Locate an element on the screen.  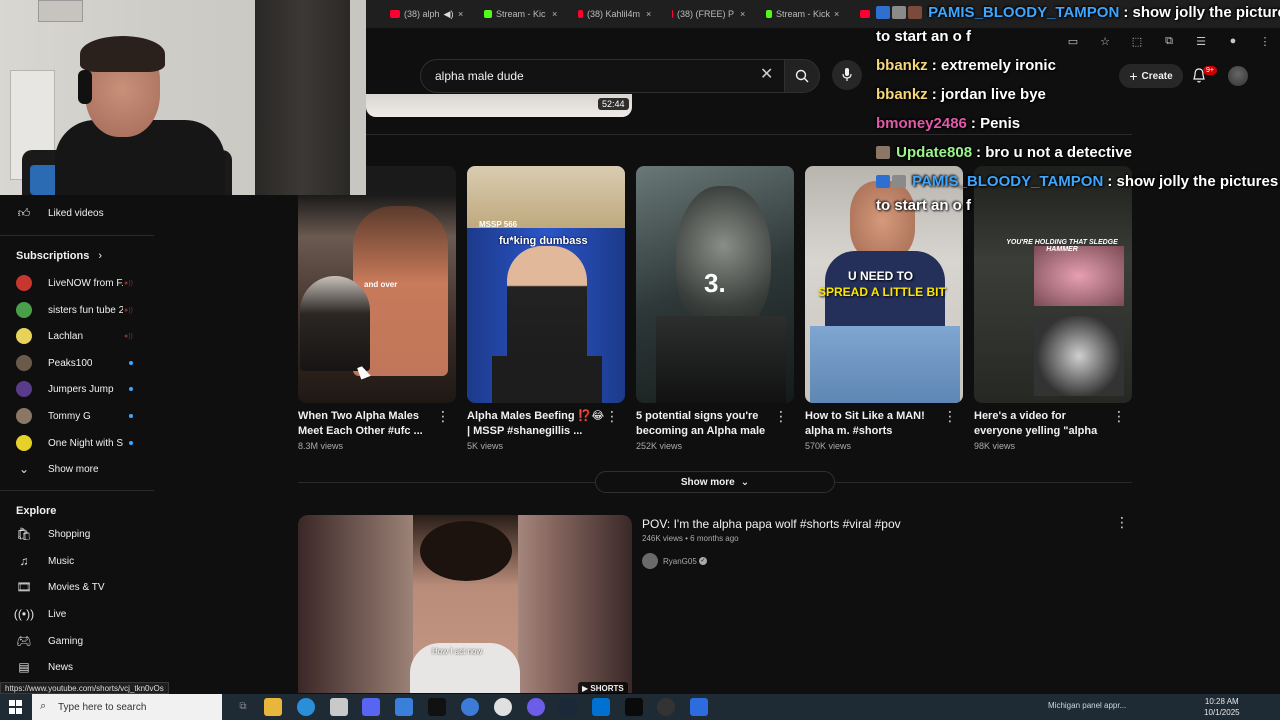
shorts-icon: ▶ is located at coordinates (585, 688).